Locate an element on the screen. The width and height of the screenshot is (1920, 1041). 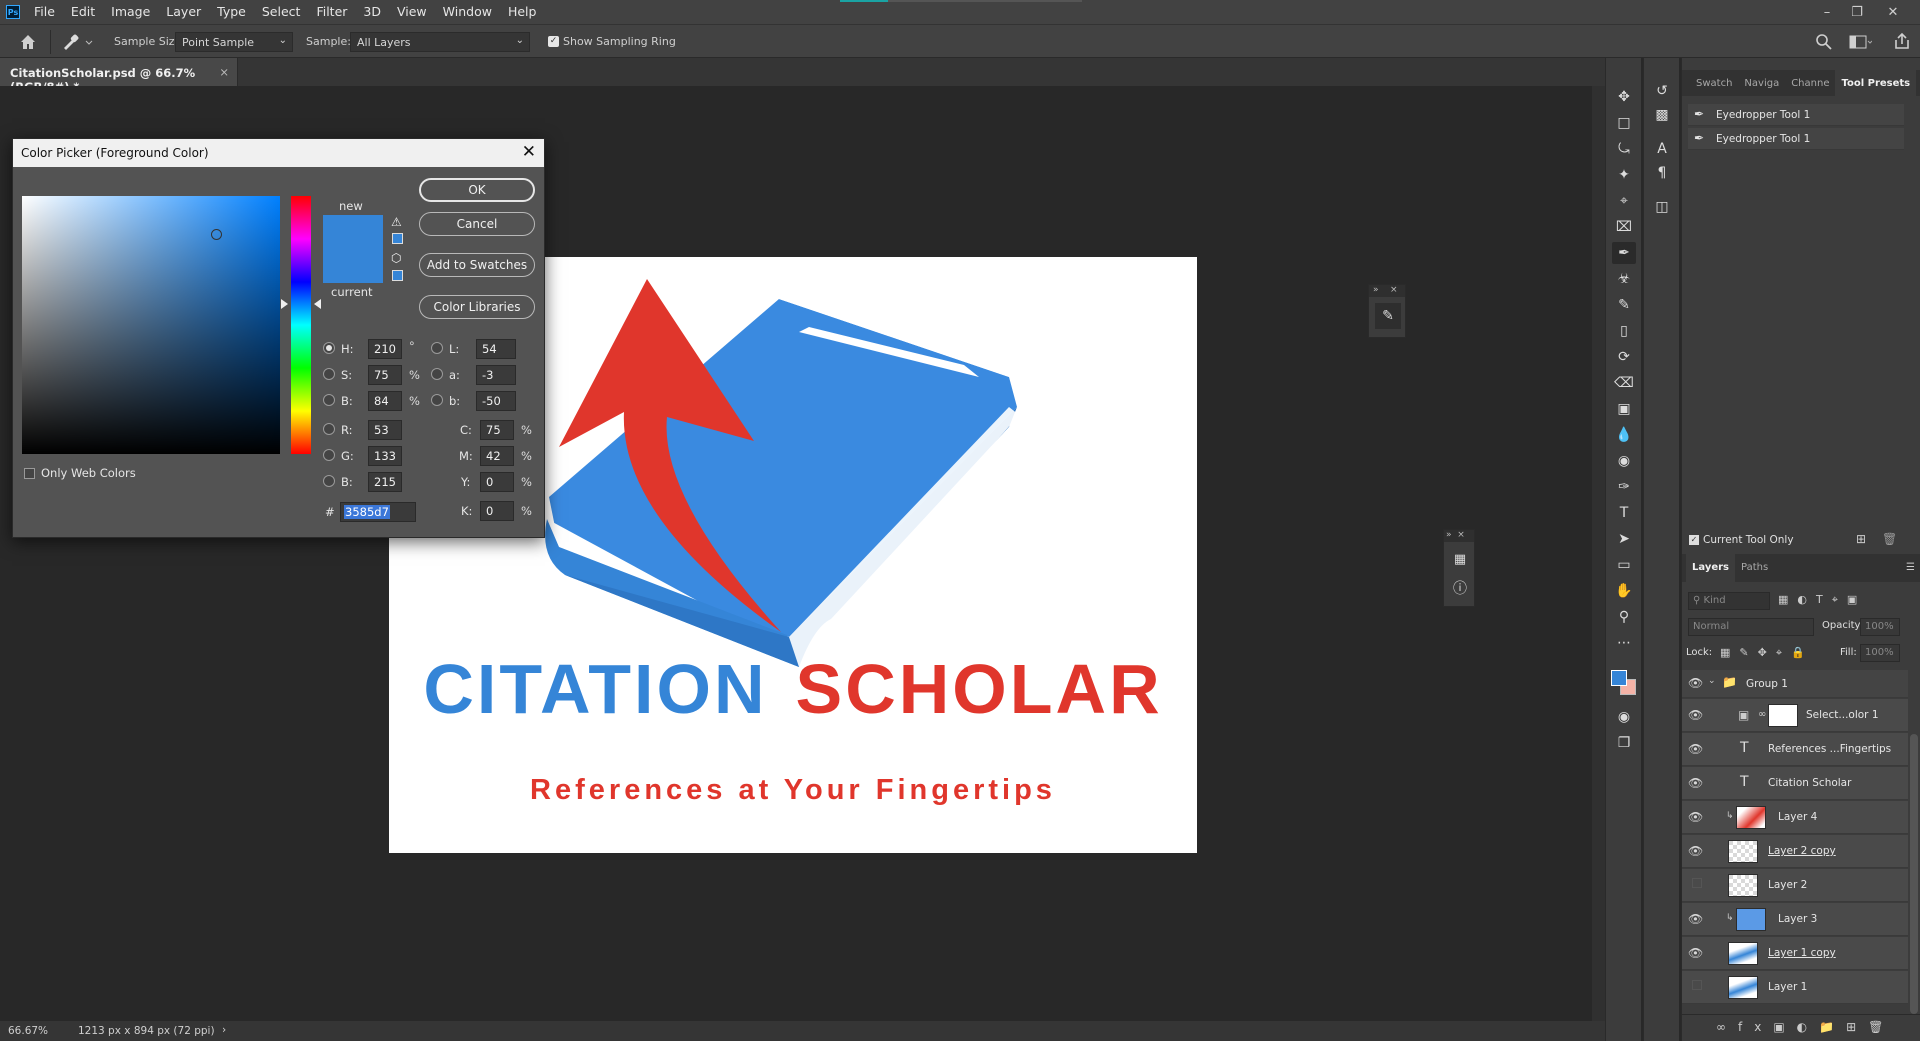
gamut-color-chip is located at coordinates (397, 238).